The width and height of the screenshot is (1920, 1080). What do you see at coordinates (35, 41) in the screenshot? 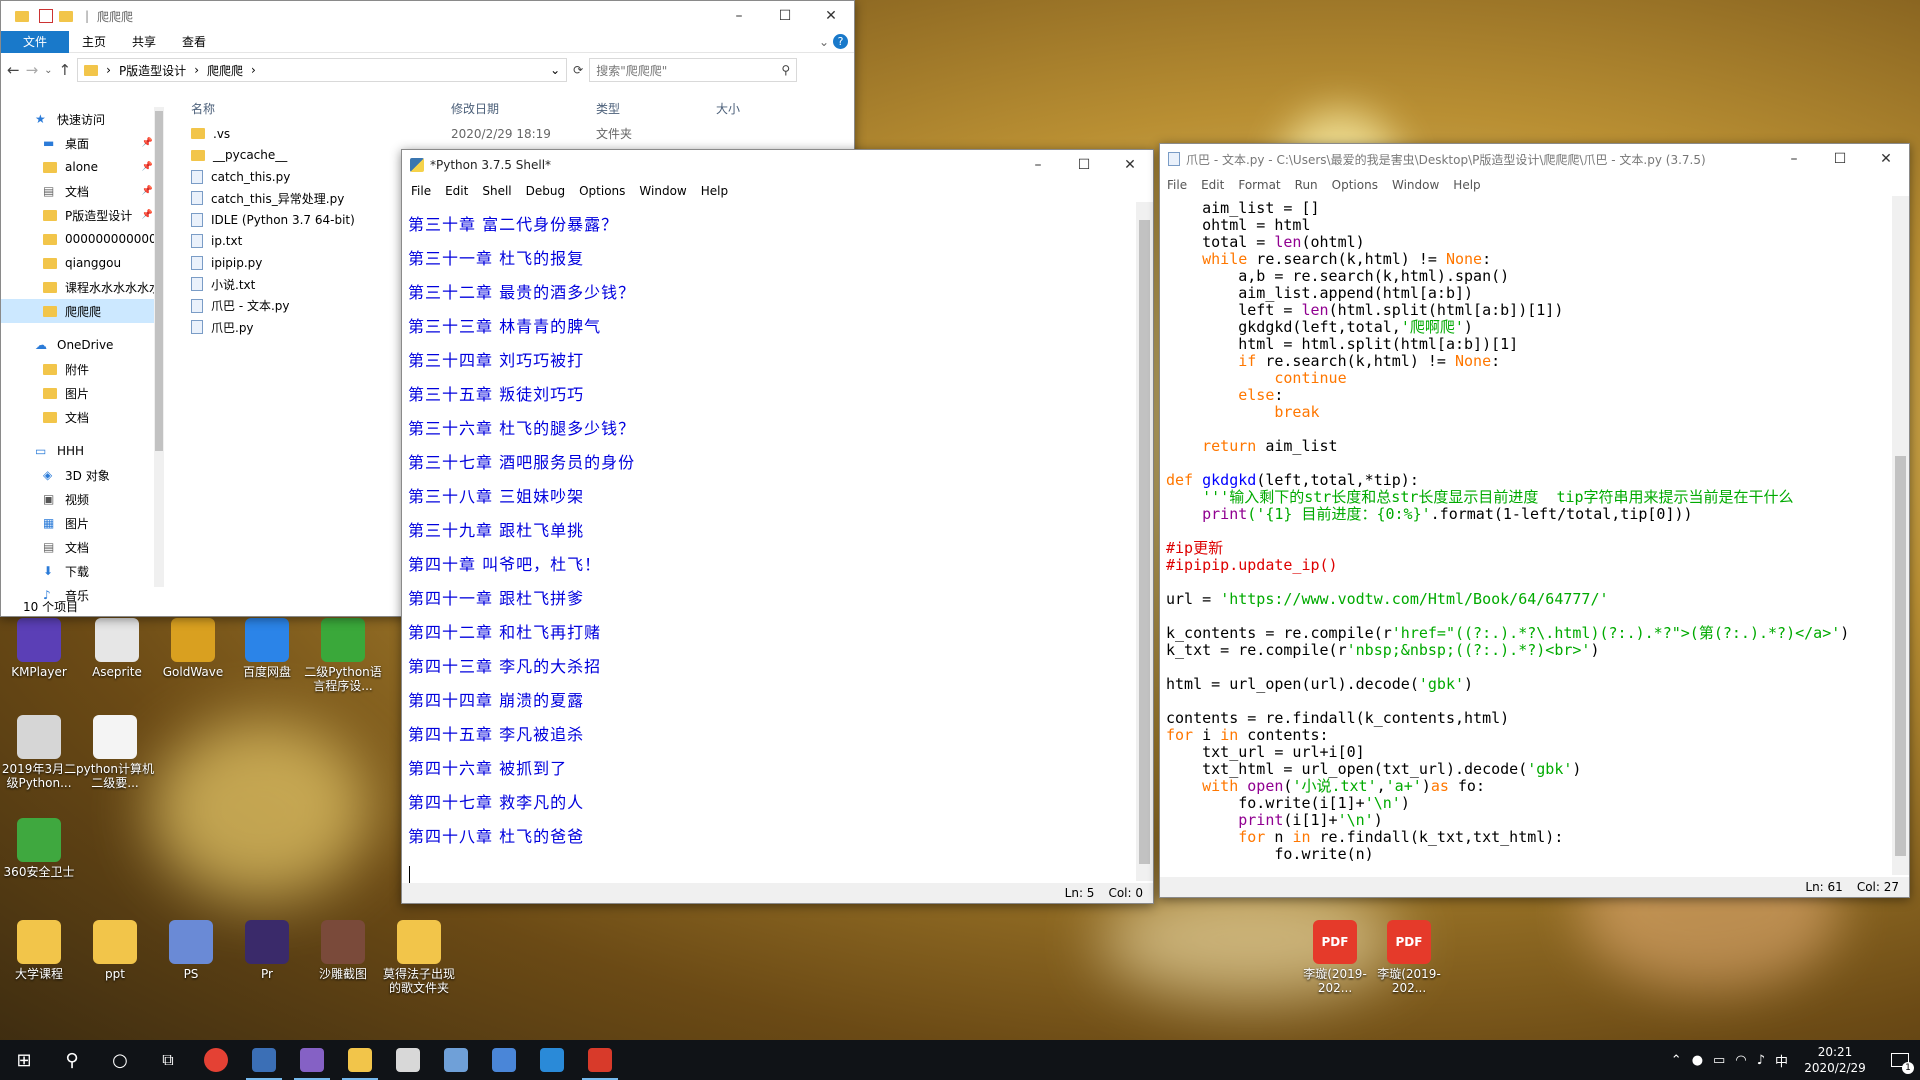
I see `tab-file: 文件` at bounding box center [35, 41].